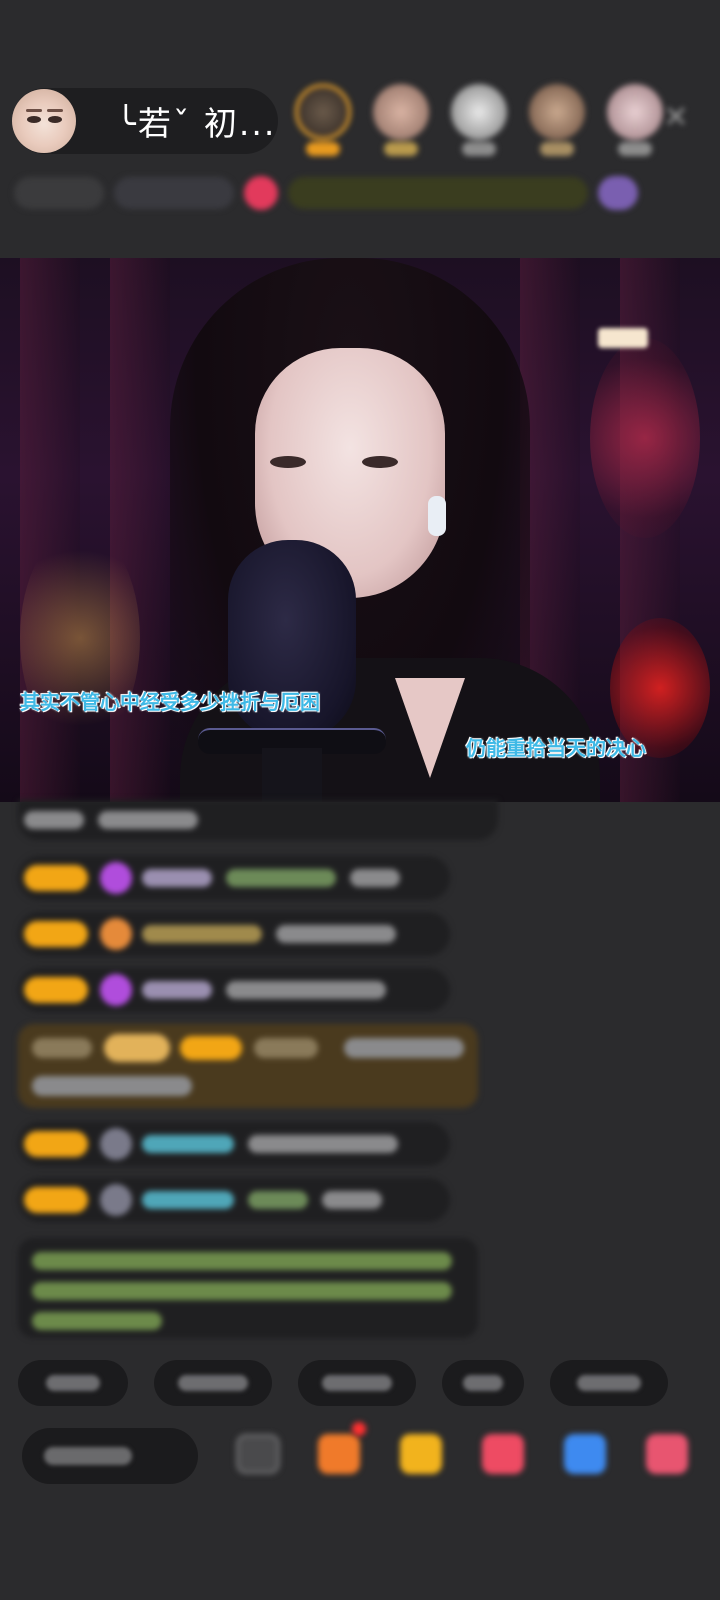 Image resolution: width=720 pixels, height=1600 pixels. I want to click on badge-icon, so click(618, 193).